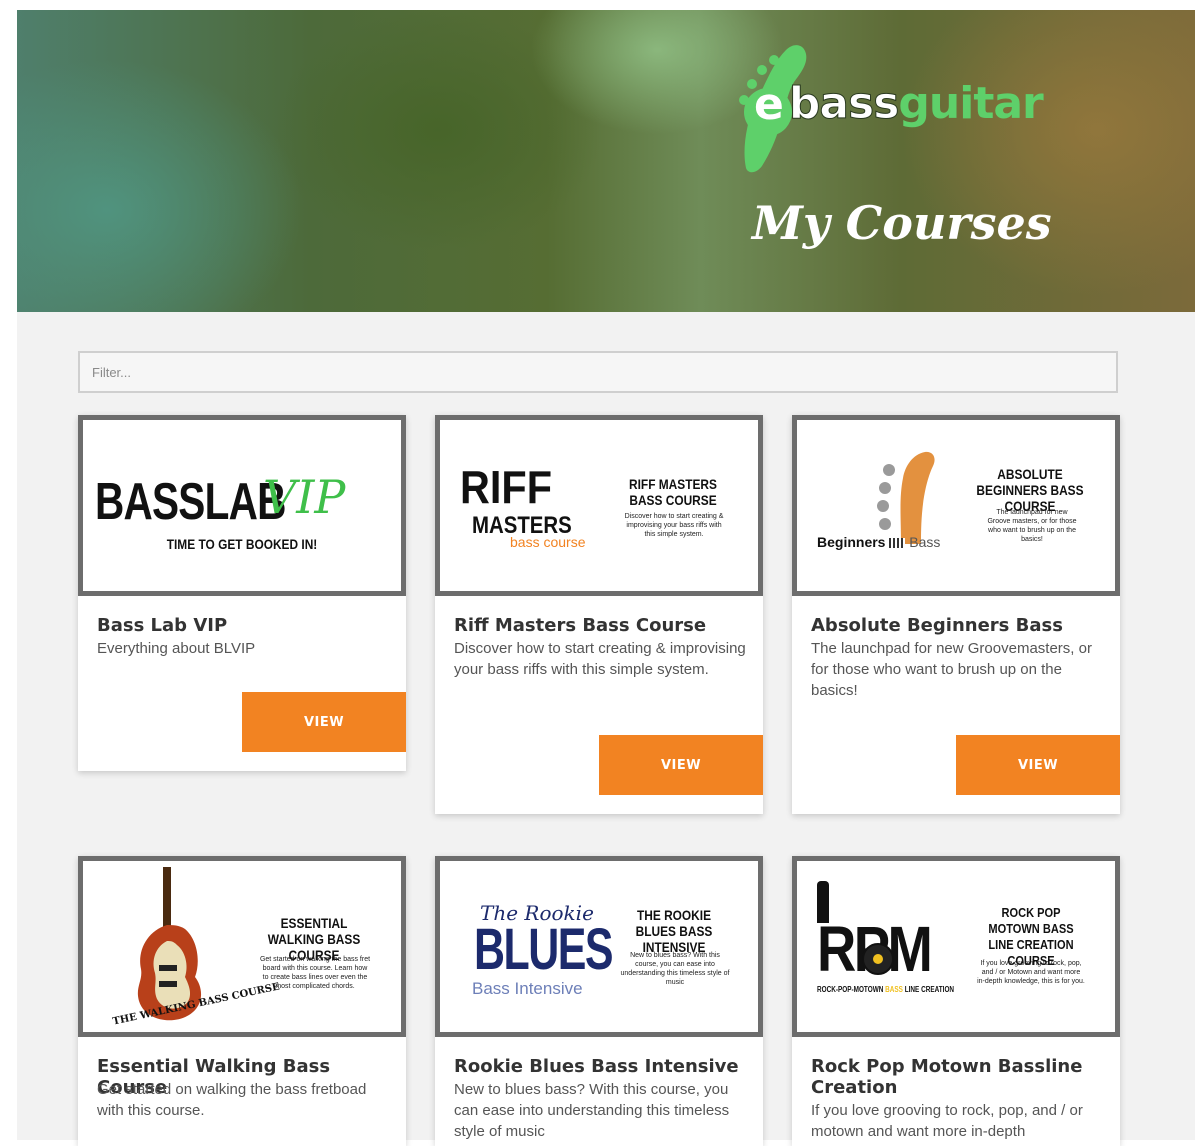 Image resolution: width=1195 pixels, height=1146 pixels. I want to click on course-title: Absolute Beginners Bass, so click(959, 625).